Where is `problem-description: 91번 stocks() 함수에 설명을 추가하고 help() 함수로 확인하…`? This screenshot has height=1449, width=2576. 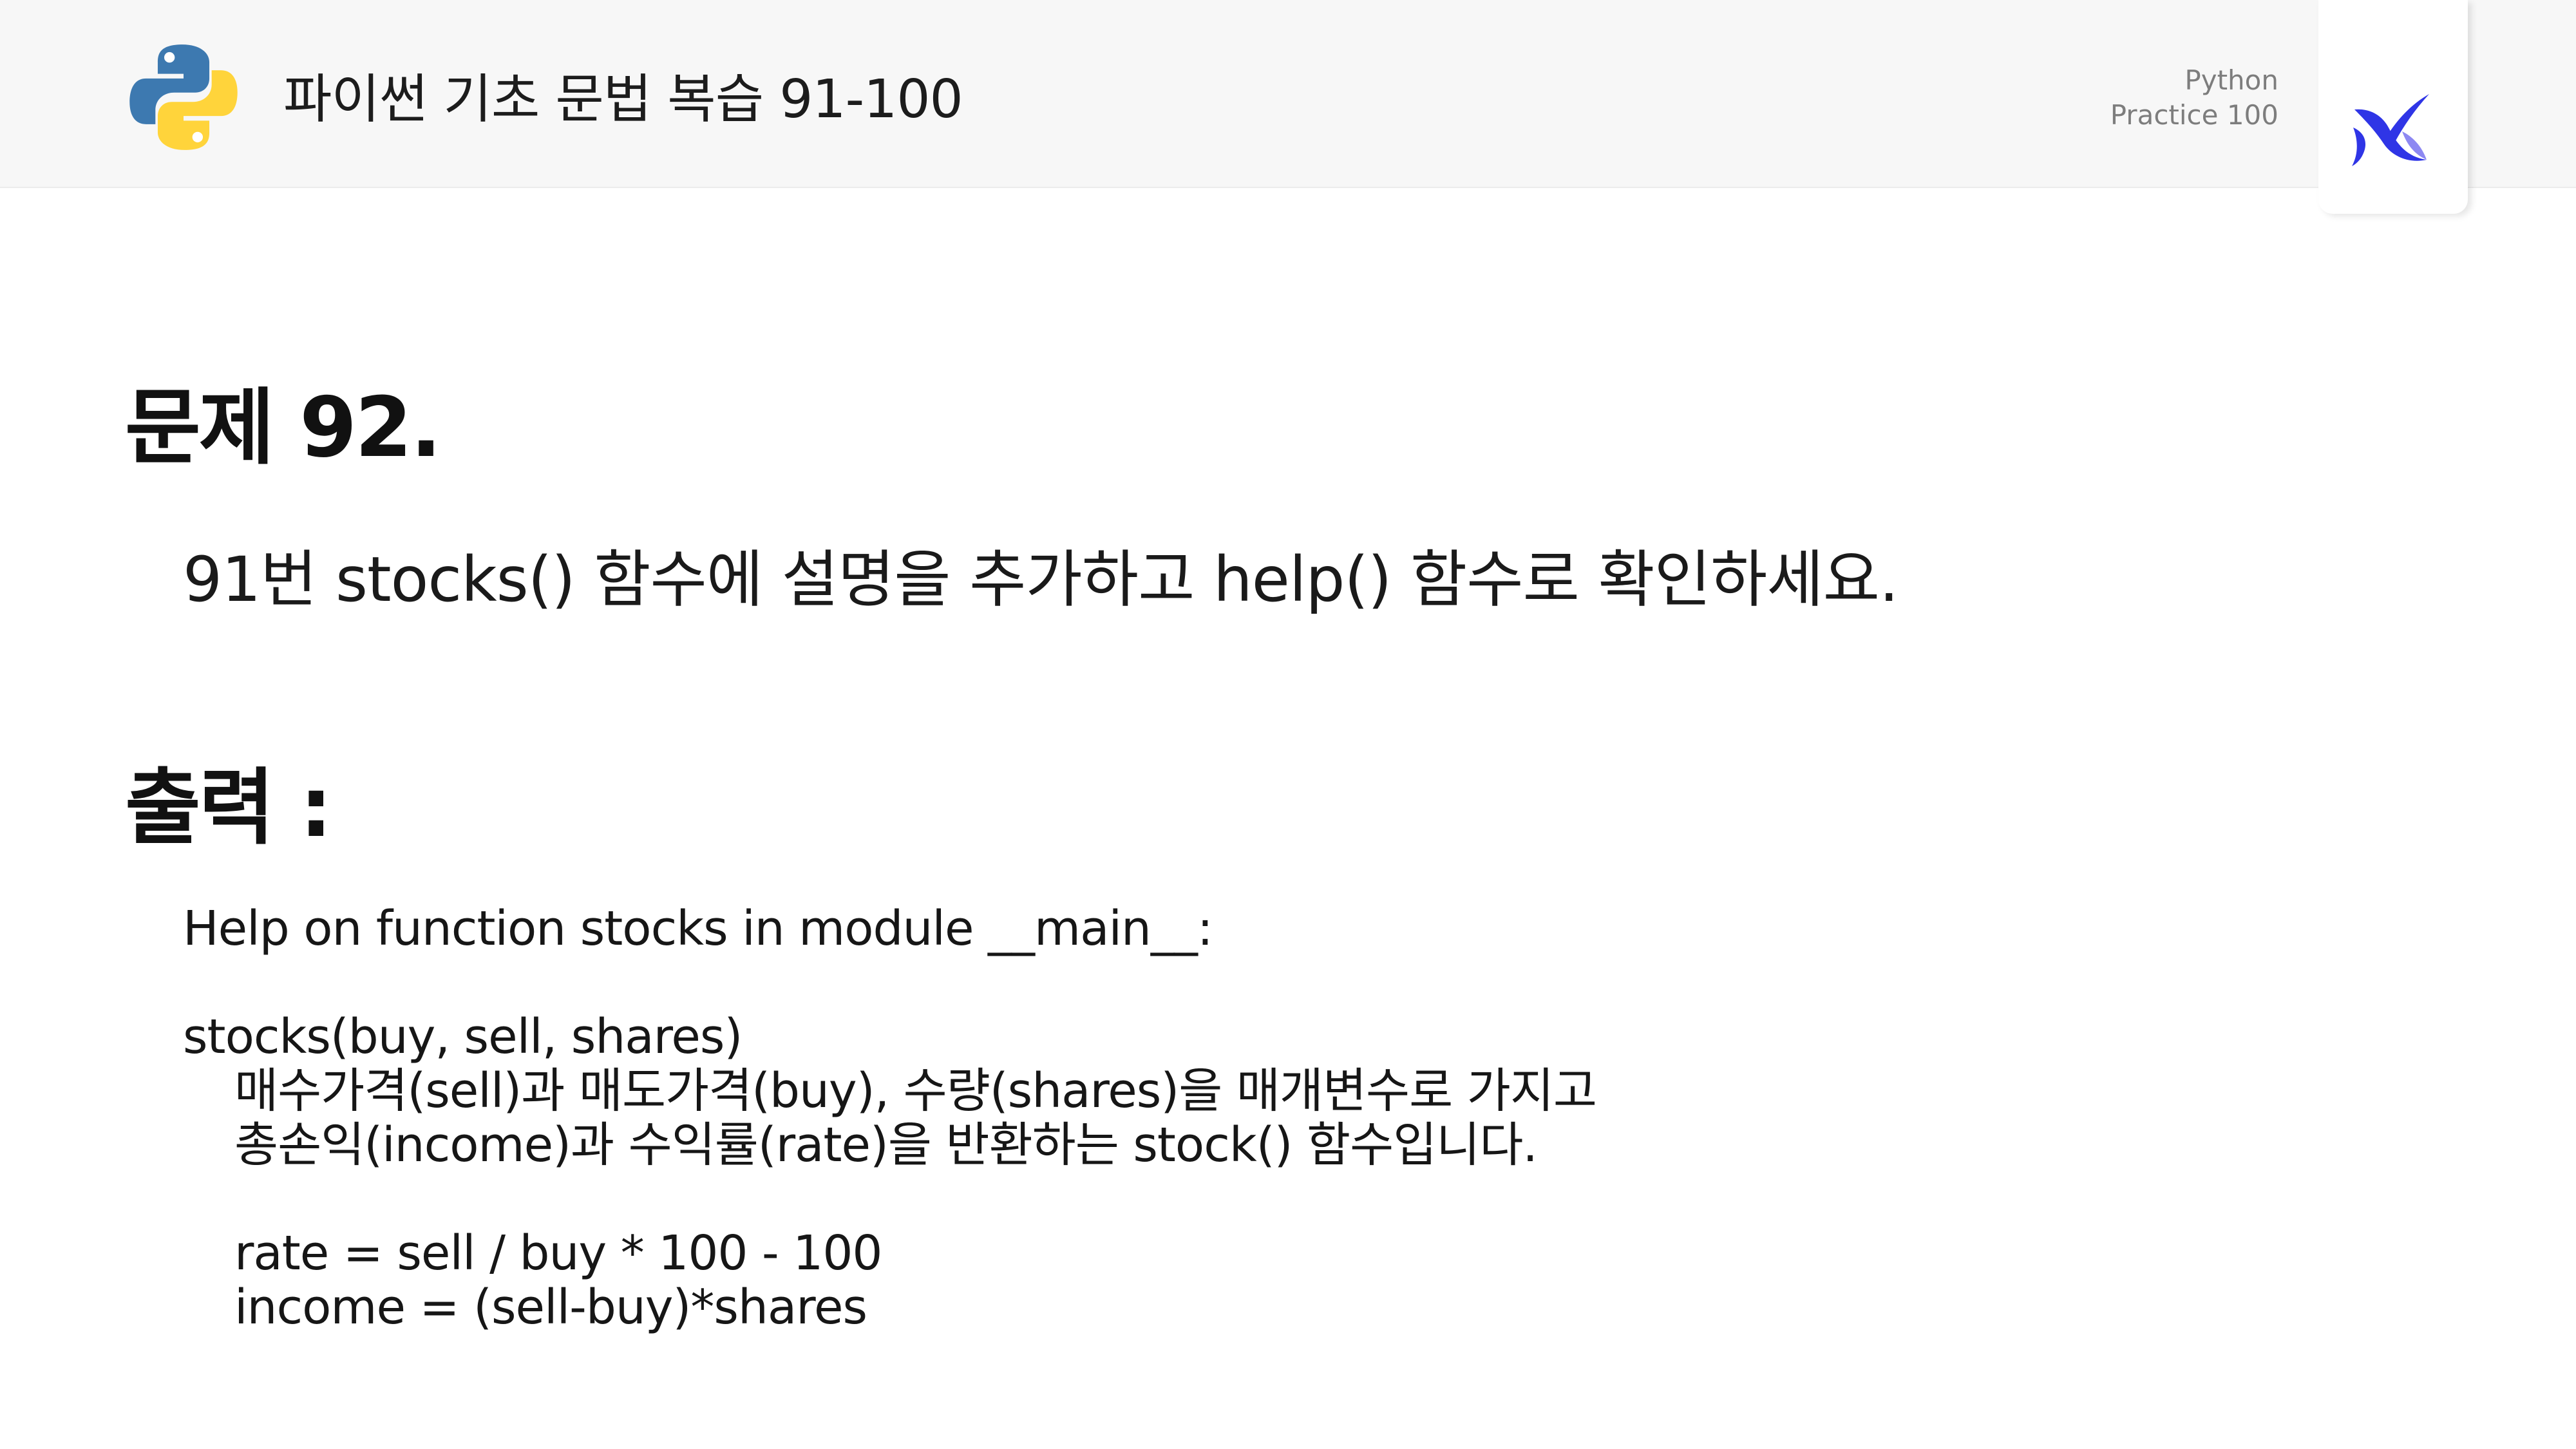
problem-description: 91번 stocks() 함수에 설명을 추가하고 help() 함수로 확인하… is located at coordinates (1041, 580).